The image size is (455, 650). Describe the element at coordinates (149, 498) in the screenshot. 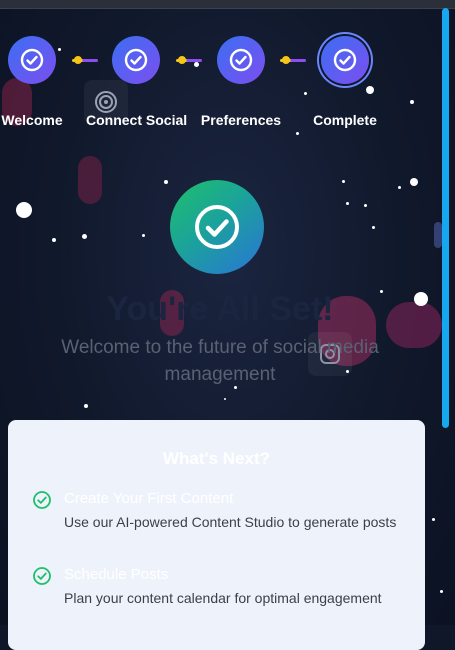

I see `list-item-title: Create Your First Content` at that location.